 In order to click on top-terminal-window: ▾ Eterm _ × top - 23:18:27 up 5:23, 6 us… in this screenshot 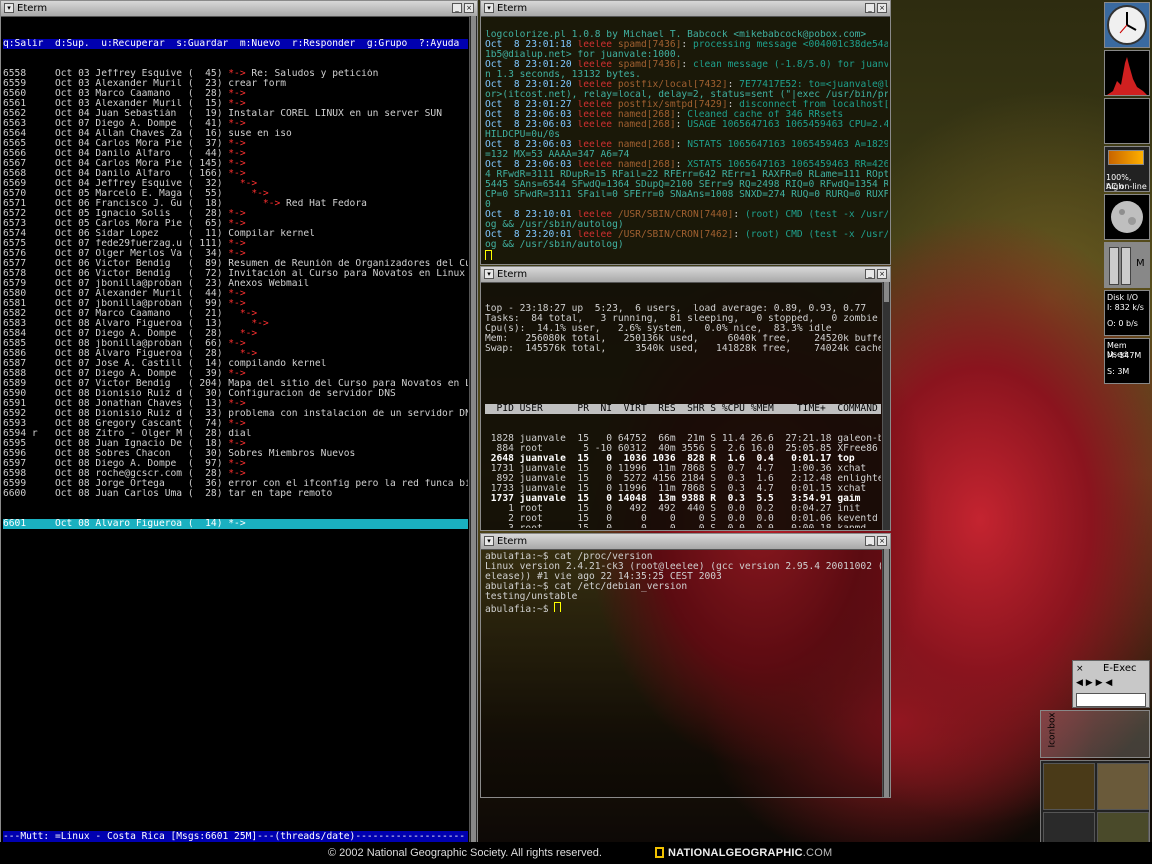, I will do `click(685, 398)`.